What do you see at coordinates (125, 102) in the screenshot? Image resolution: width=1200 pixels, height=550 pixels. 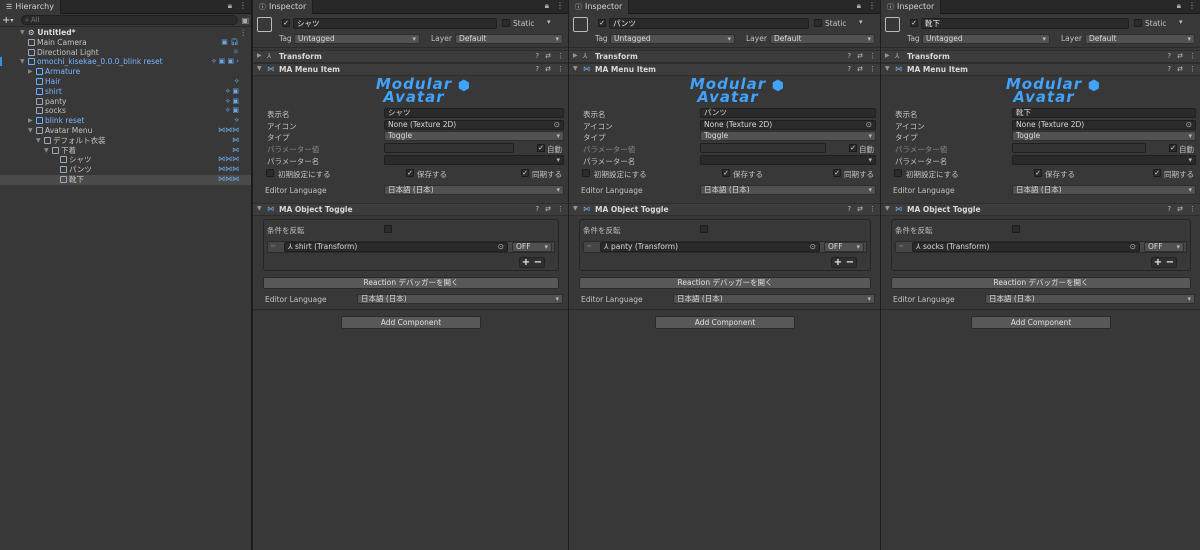 I see `hierarchy-row: panty ⟡ ▣` at bounding box center [125, 102].